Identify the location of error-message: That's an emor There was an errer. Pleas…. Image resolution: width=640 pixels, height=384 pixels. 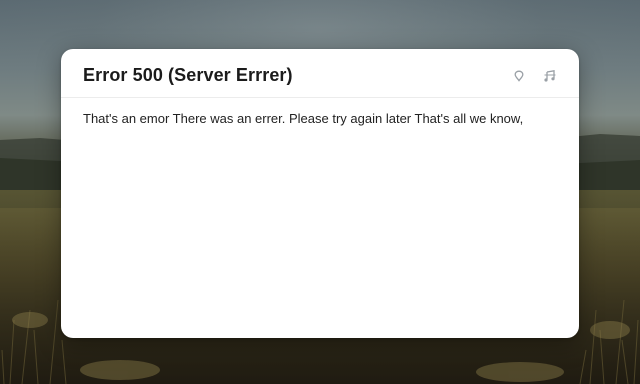
(303, 118).